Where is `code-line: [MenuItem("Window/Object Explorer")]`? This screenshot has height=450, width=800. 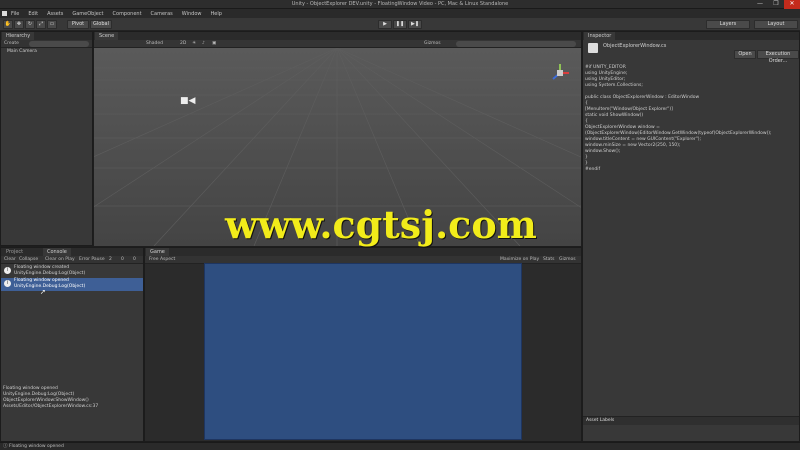 code-line: [MenuItem("Window/Object Explorer")] is located at coordinates (629, 109).